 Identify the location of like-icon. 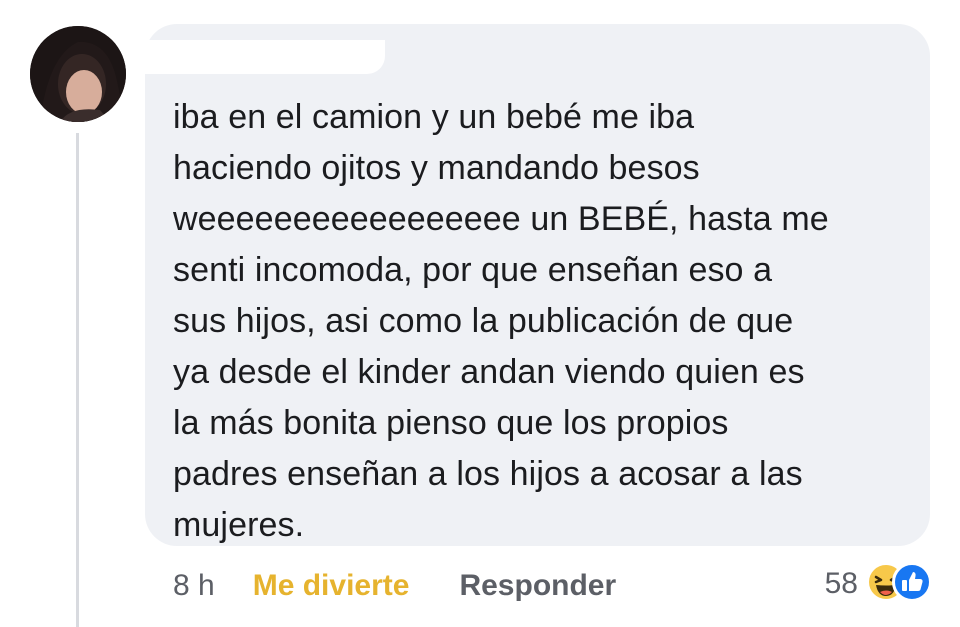
(912, 582).